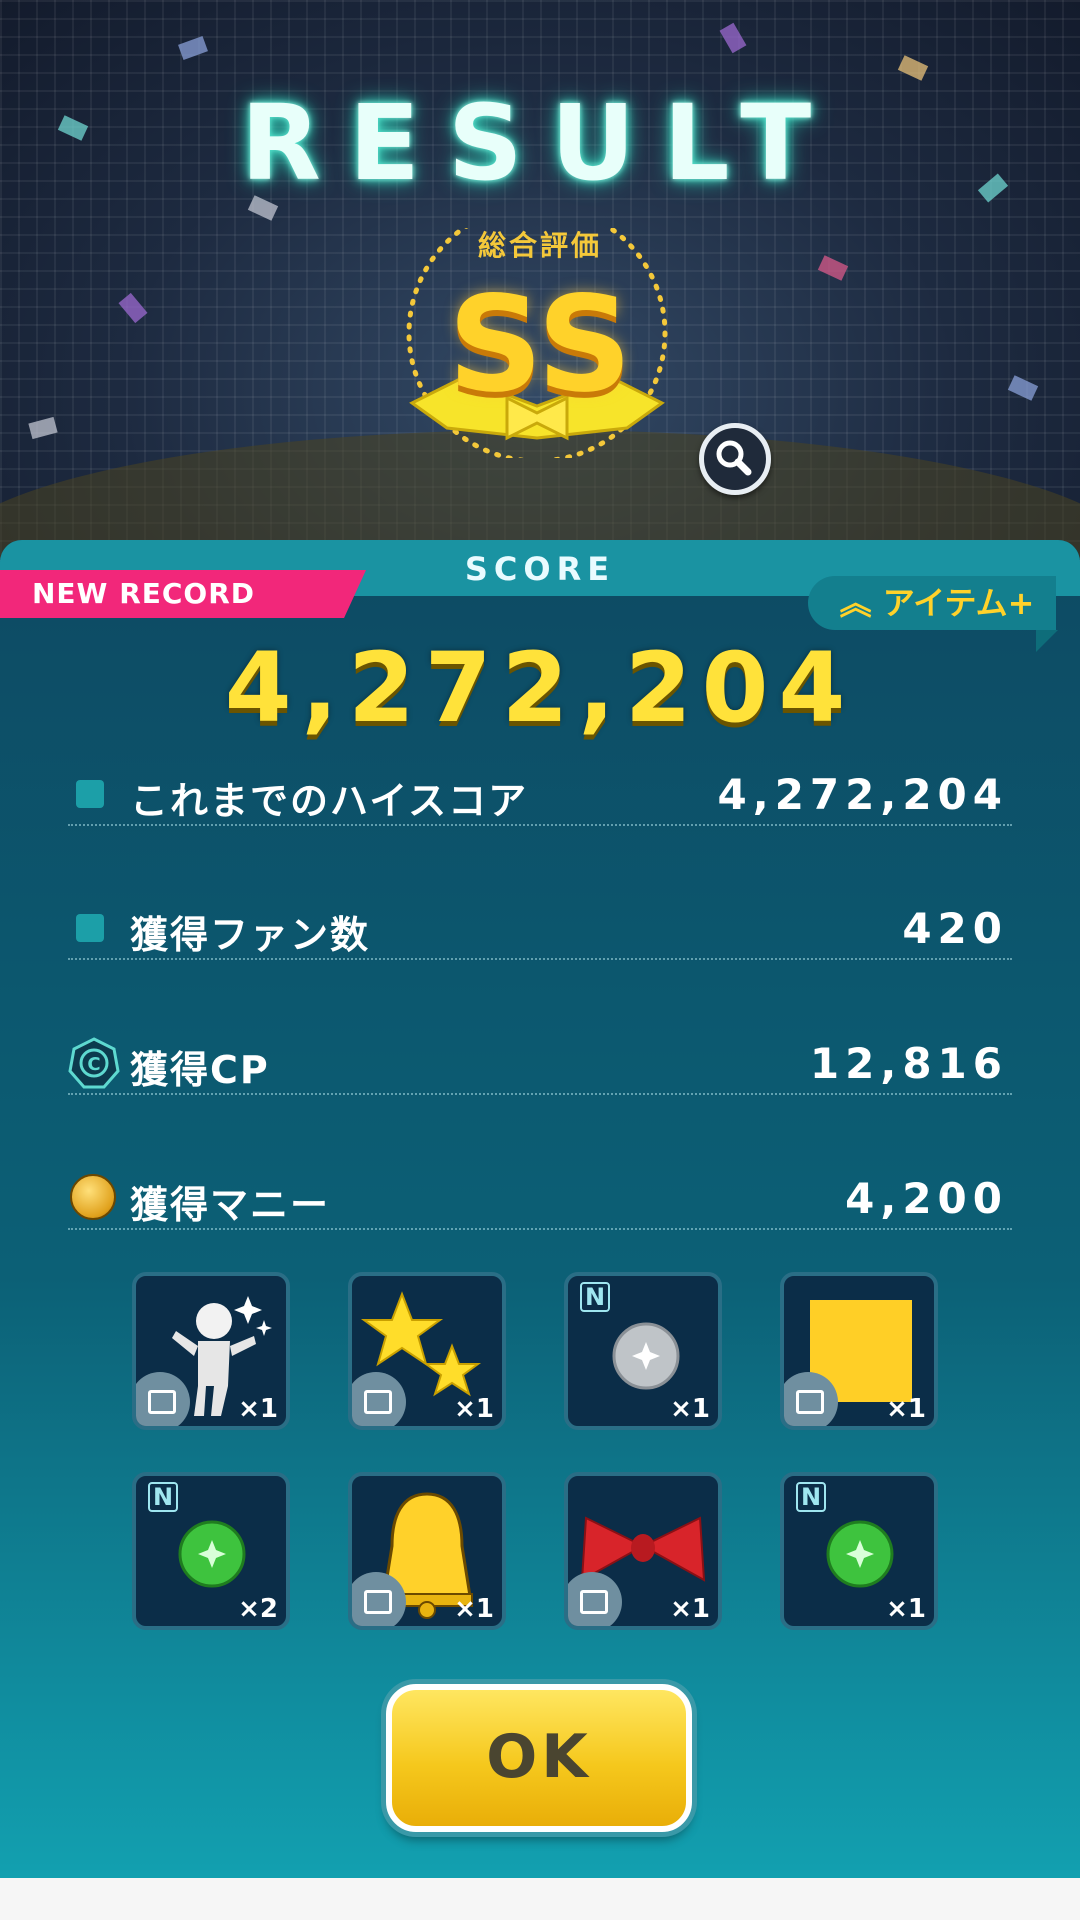 This screenshot has height=1920, width=1080. Describe the element at coordinates (955, 928) in the screenshot. I see `stat-value: 420` at that location.